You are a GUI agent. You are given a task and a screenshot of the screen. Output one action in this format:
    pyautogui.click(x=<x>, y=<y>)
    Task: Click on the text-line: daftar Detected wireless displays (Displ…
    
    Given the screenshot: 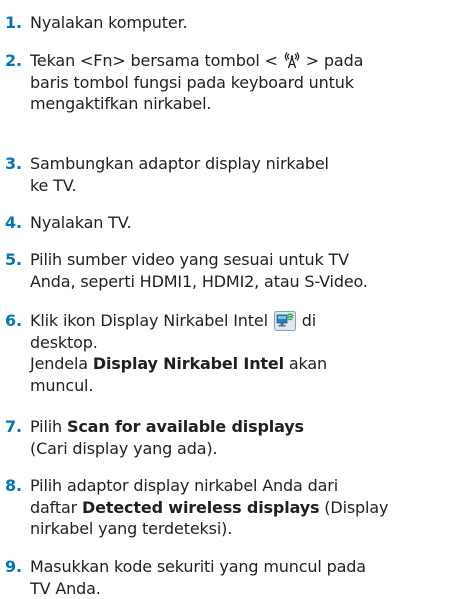 What is the action you would take?
    pyautogui.click(x=240, y=508)
    